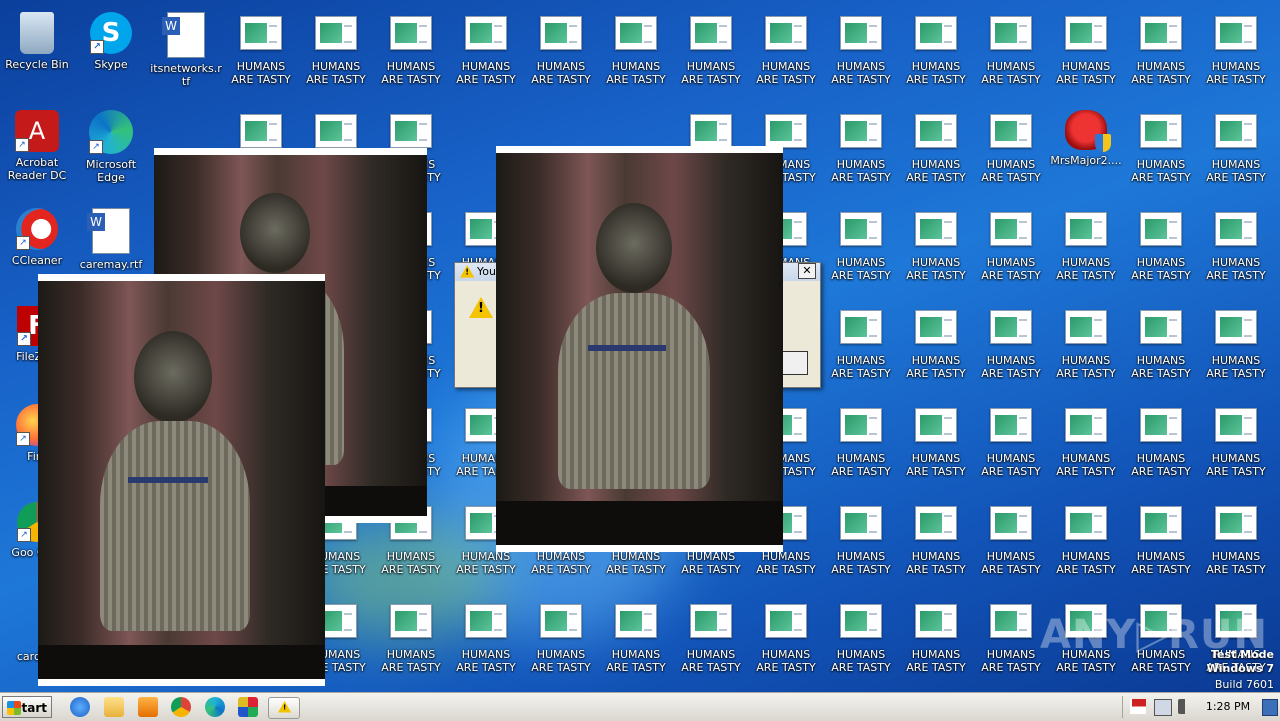 Image resolution: width=1280 pixels, height=721 pixels. Describe the element at coordinates (111, 171) in the screenshot. I see `icon-label: Microsoft Edge` at that location.